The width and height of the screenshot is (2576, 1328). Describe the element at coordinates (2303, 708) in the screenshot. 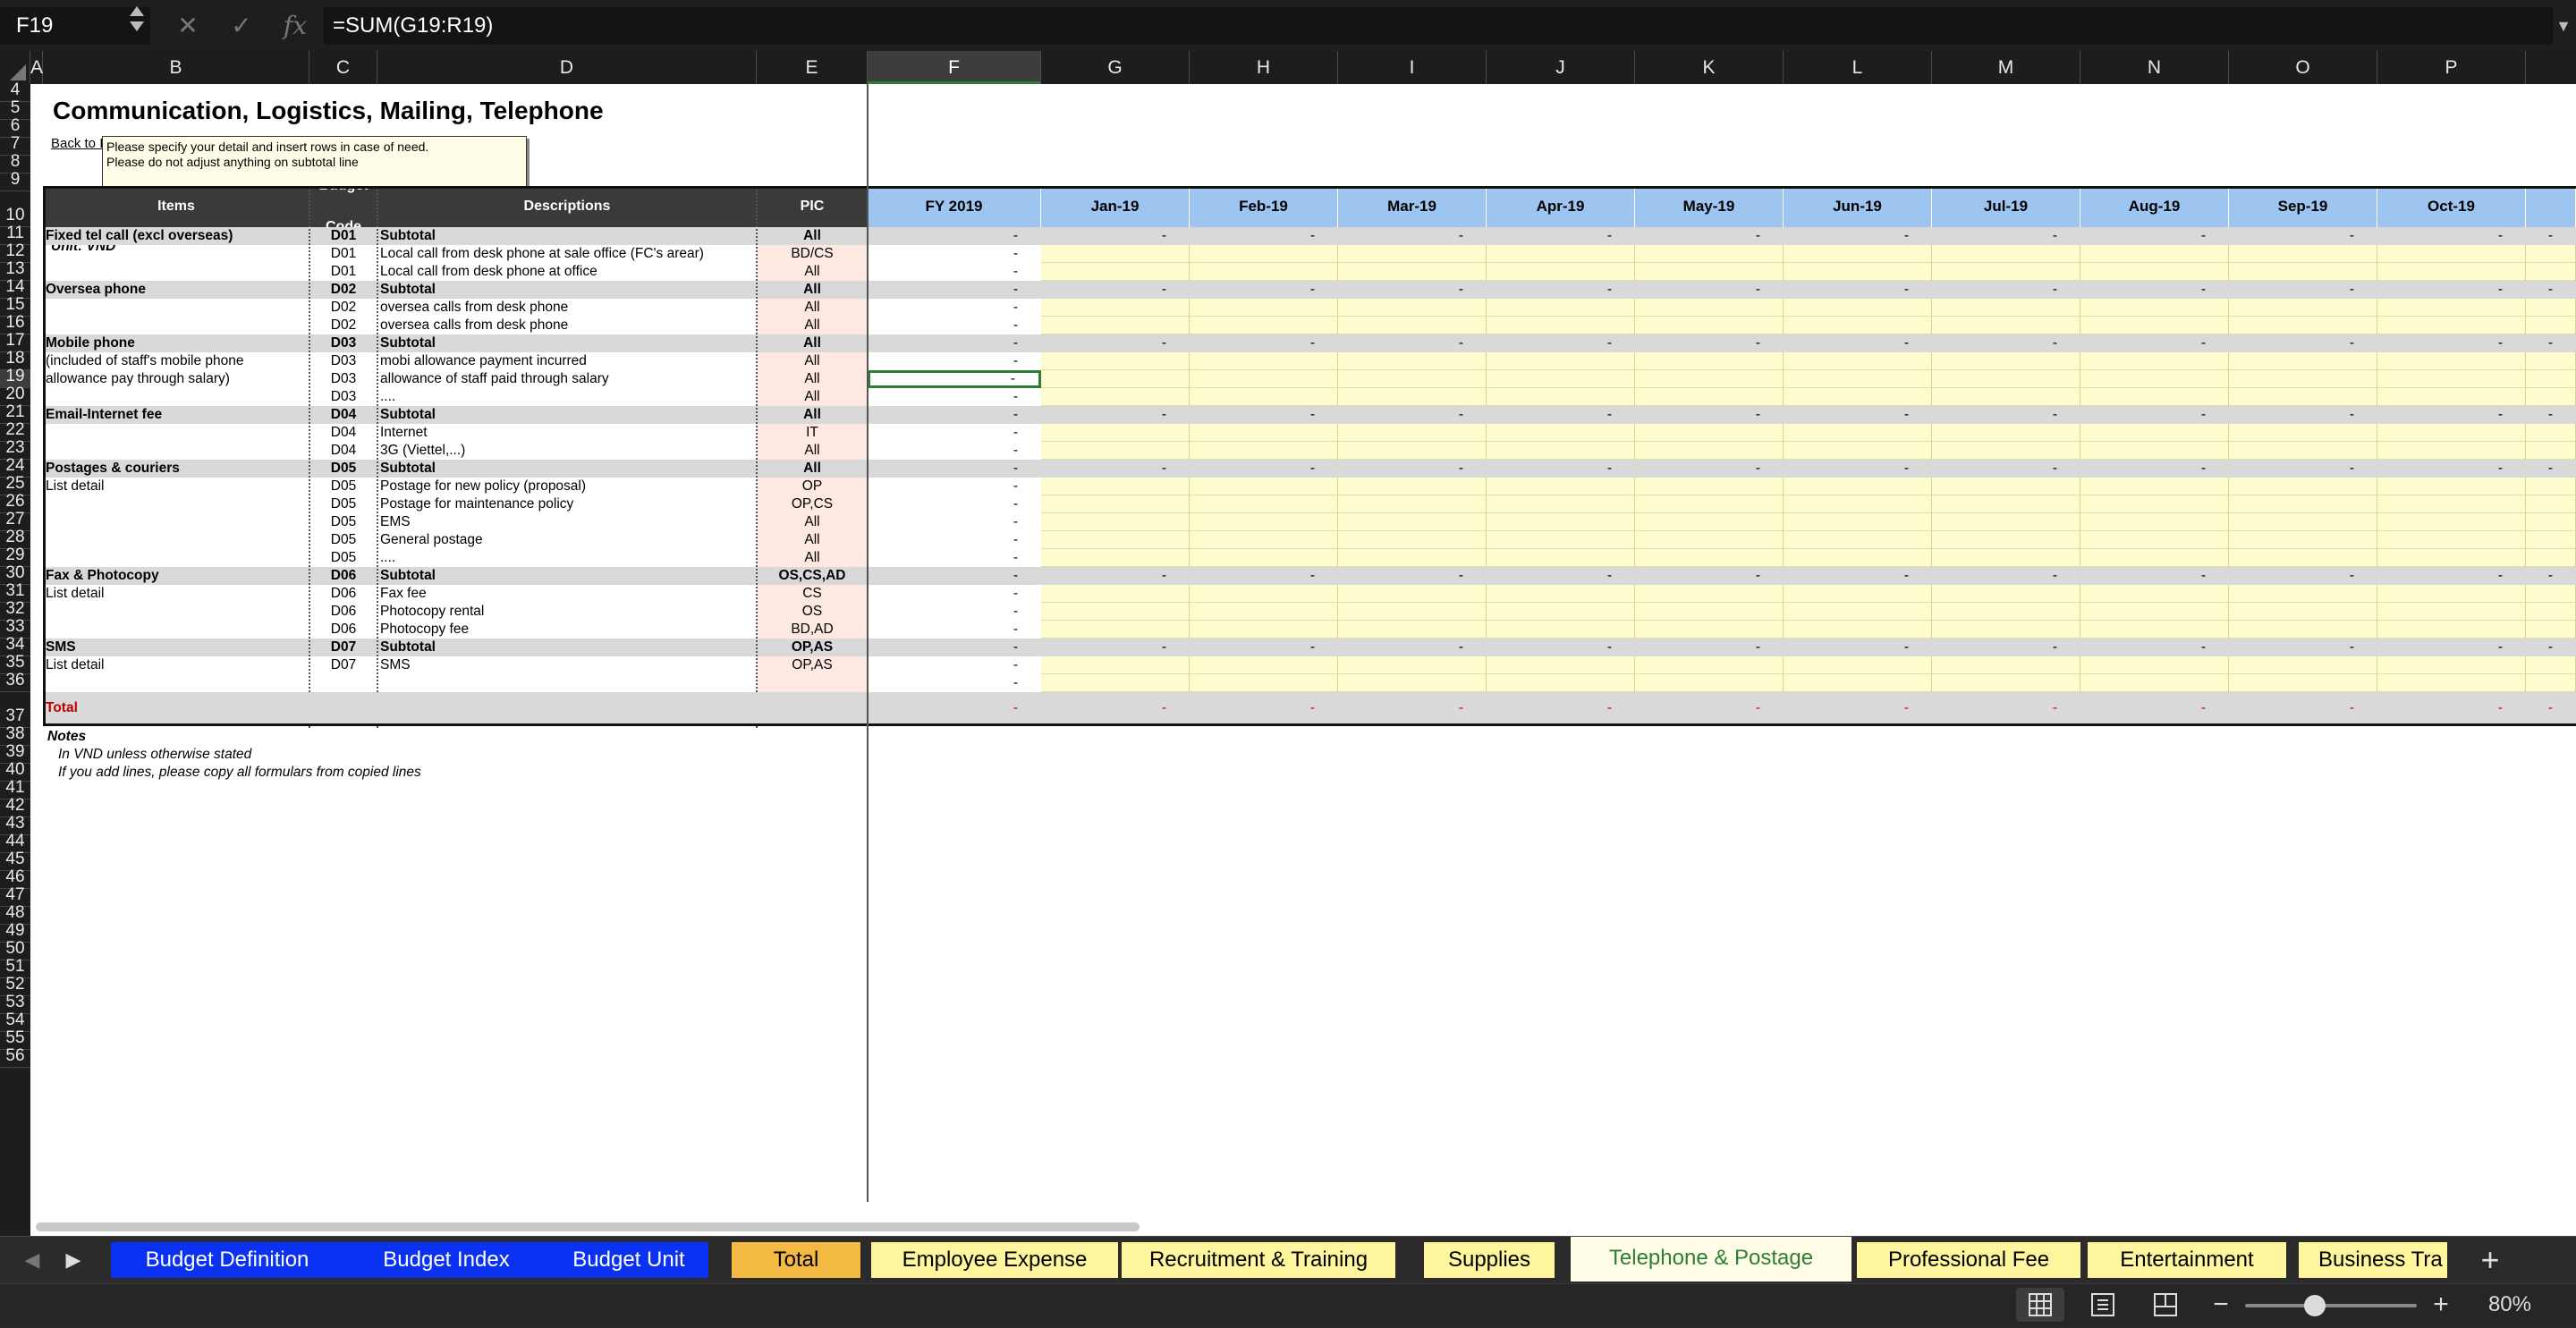

I see `total-month-cell: -` at that location.